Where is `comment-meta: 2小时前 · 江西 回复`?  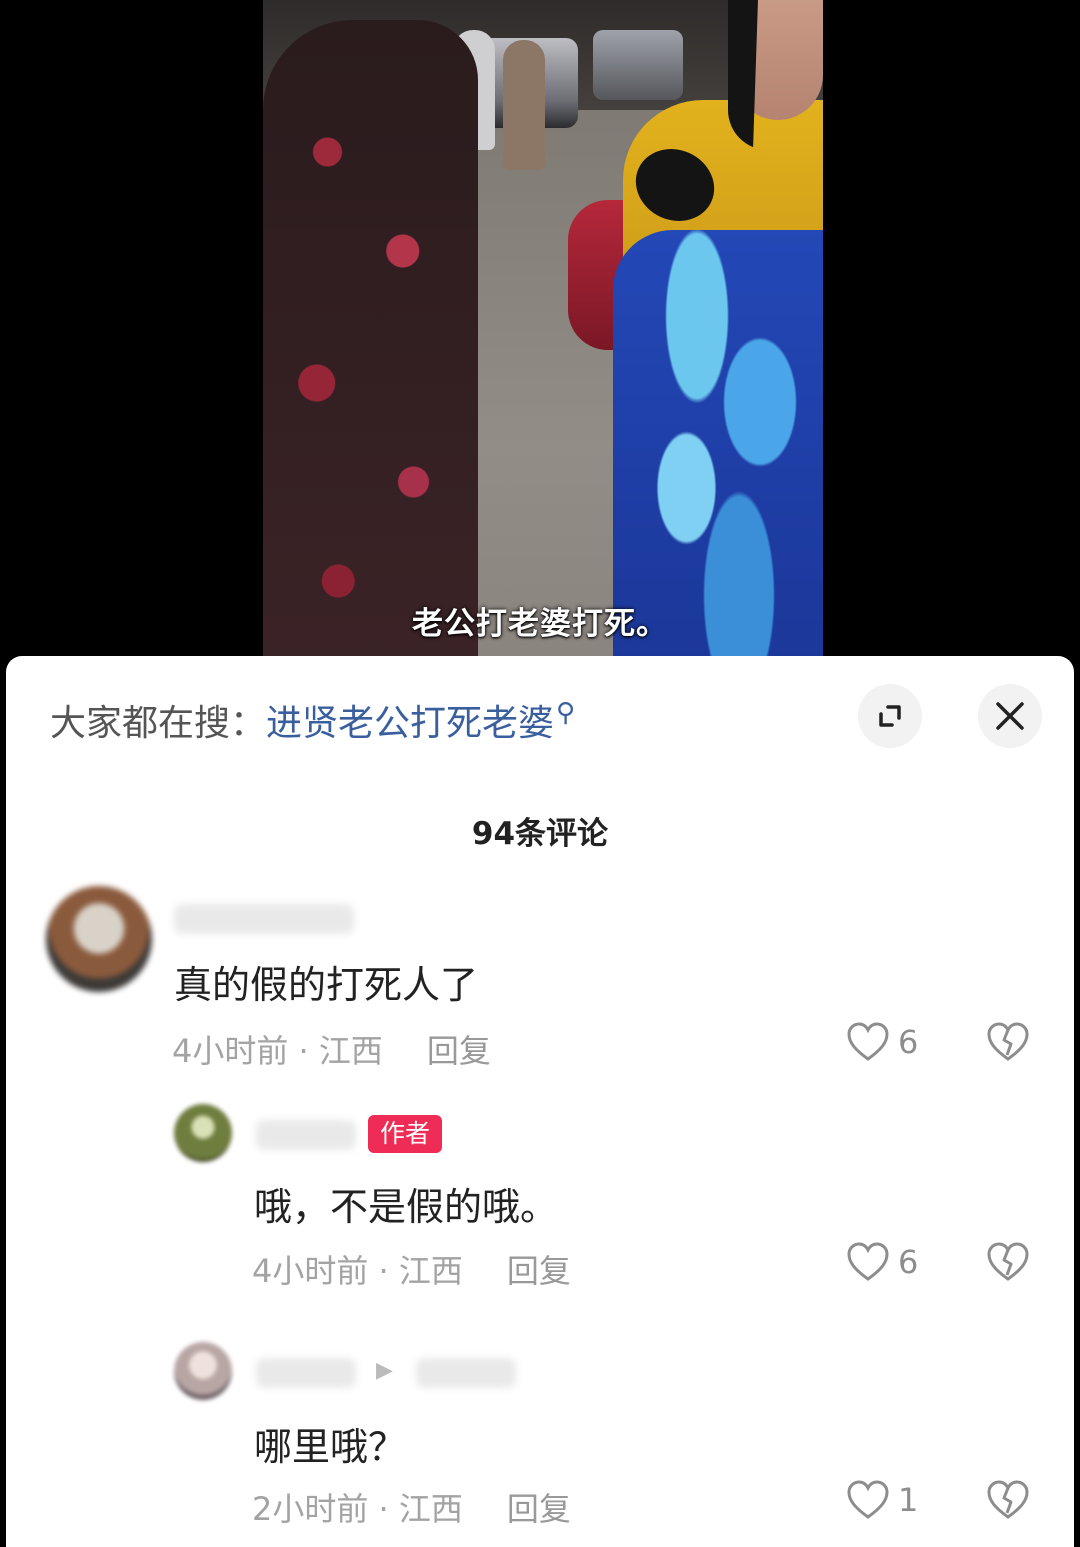 comment-meta: 2小时前 · 江西 回复 is located at coordinates (411, 1507).